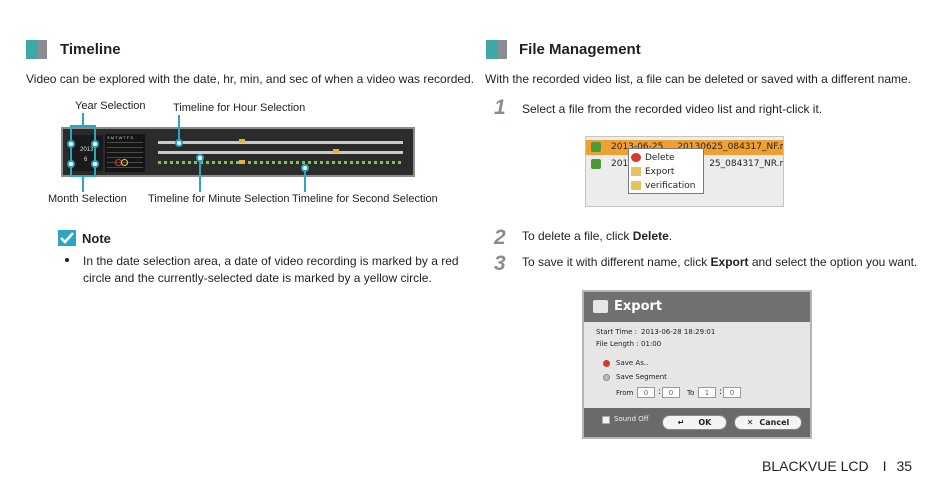  What do you see at coordinates (500, 237) in the screenshot?
I see `step-2-number: 2` at bounding box center [500, 237].